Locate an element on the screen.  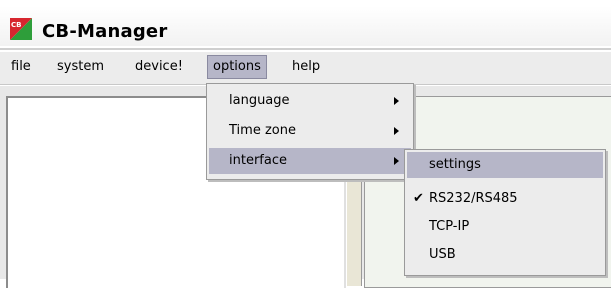
app-logo-icon: CB is located at coordinates (21, 29).